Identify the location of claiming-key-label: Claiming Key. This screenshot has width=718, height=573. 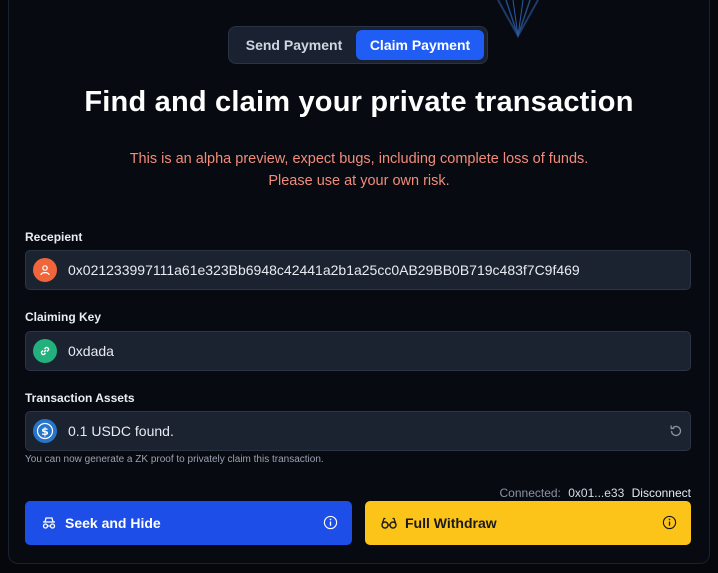
(63, 317).